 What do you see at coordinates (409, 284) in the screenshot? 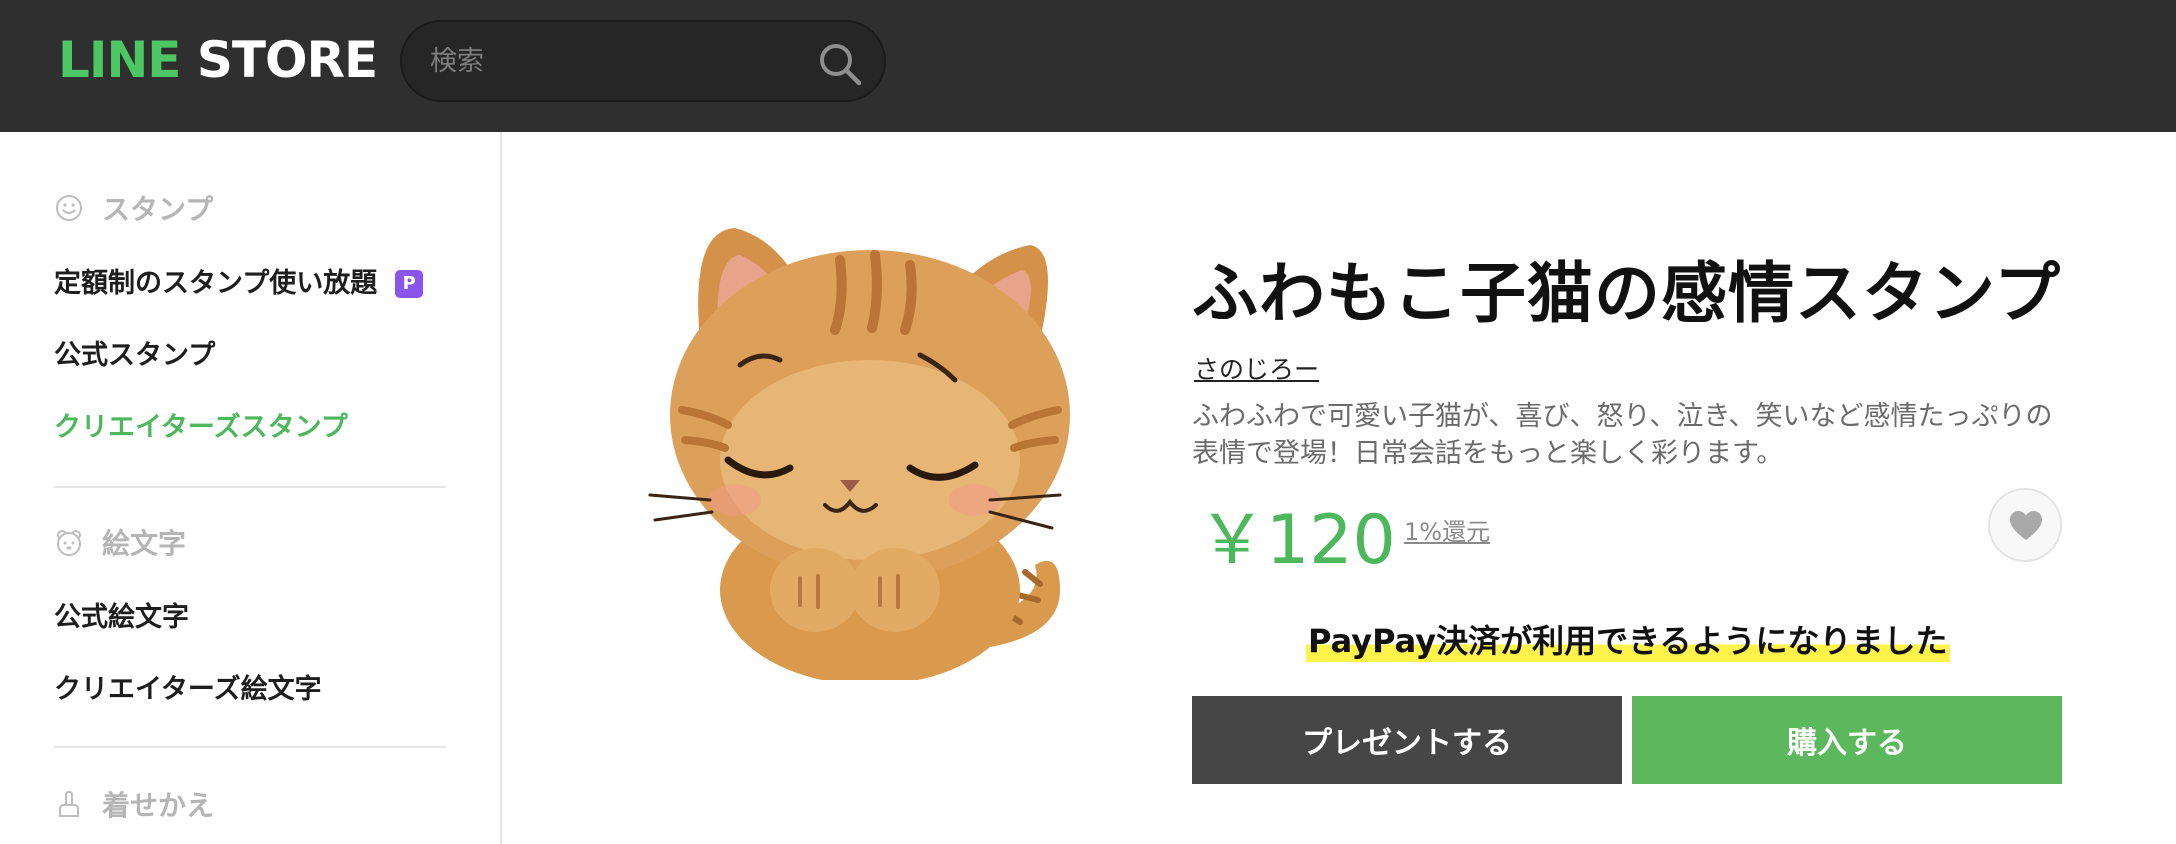
I see `premium-badge: P` at bounding box center [409, 284].